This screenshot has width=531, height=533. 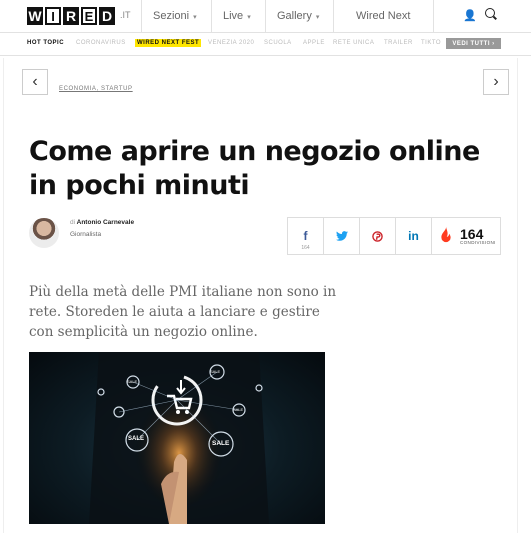 I want to click on hero-illustration, so click(x=179, y=438).